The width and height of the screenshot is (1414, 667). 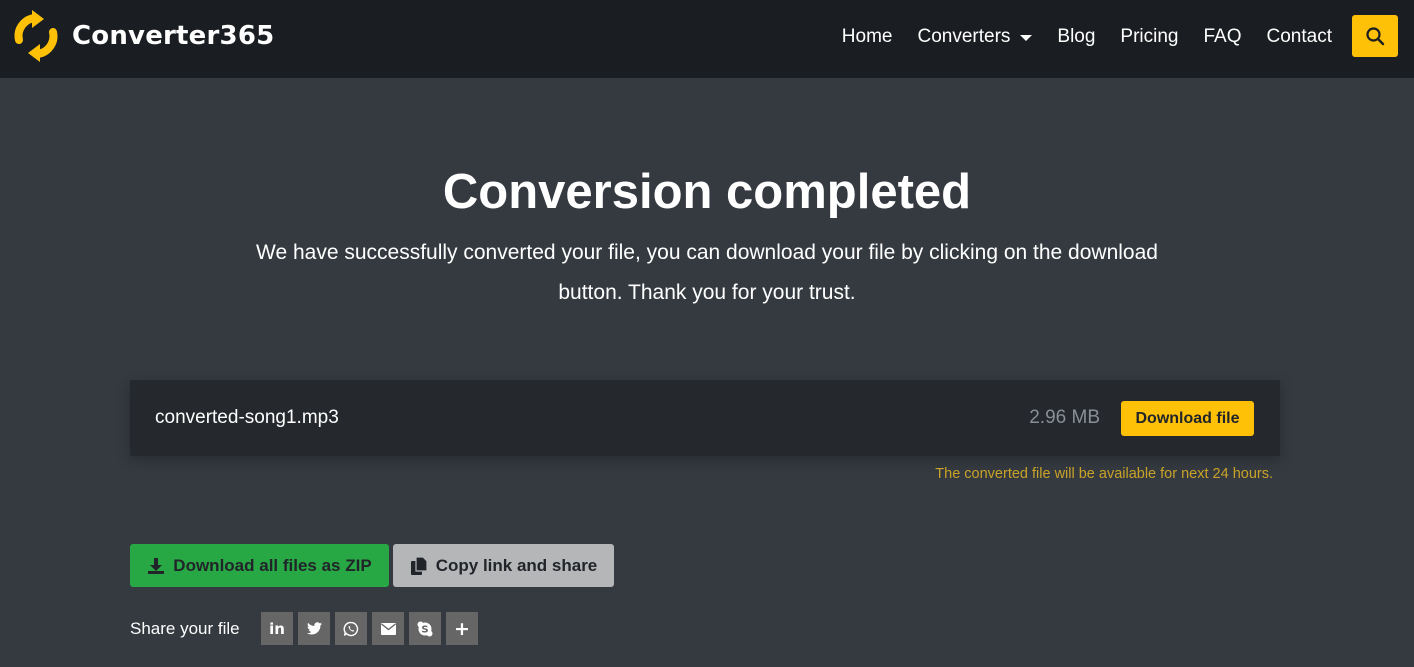 I want to click on nav-converters-label: Converters, so click(x=964, y=36).